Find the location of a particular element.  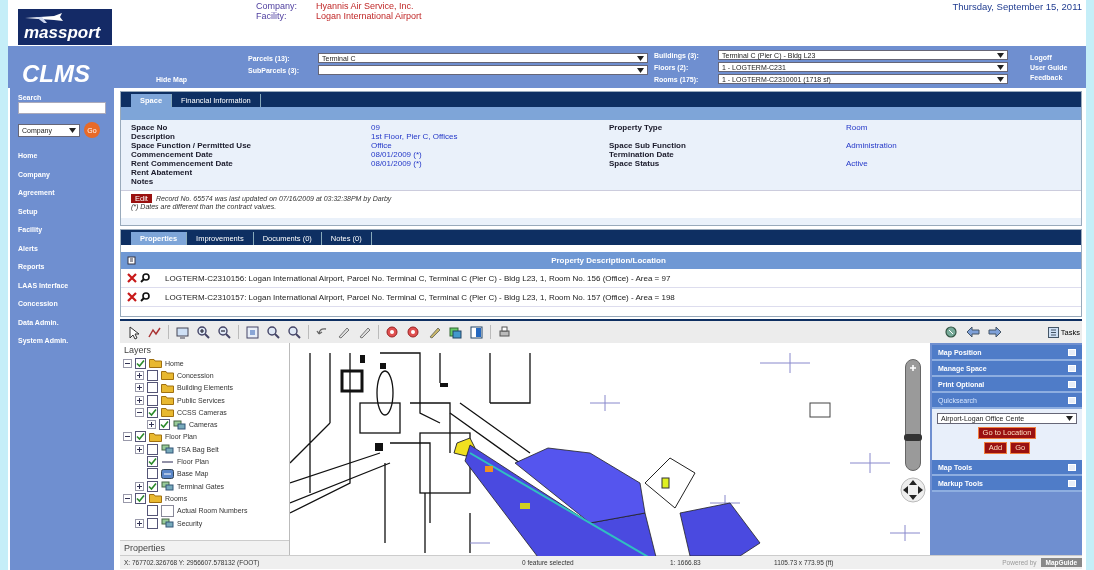

cursor-icon is located at coordinates (133, 332).